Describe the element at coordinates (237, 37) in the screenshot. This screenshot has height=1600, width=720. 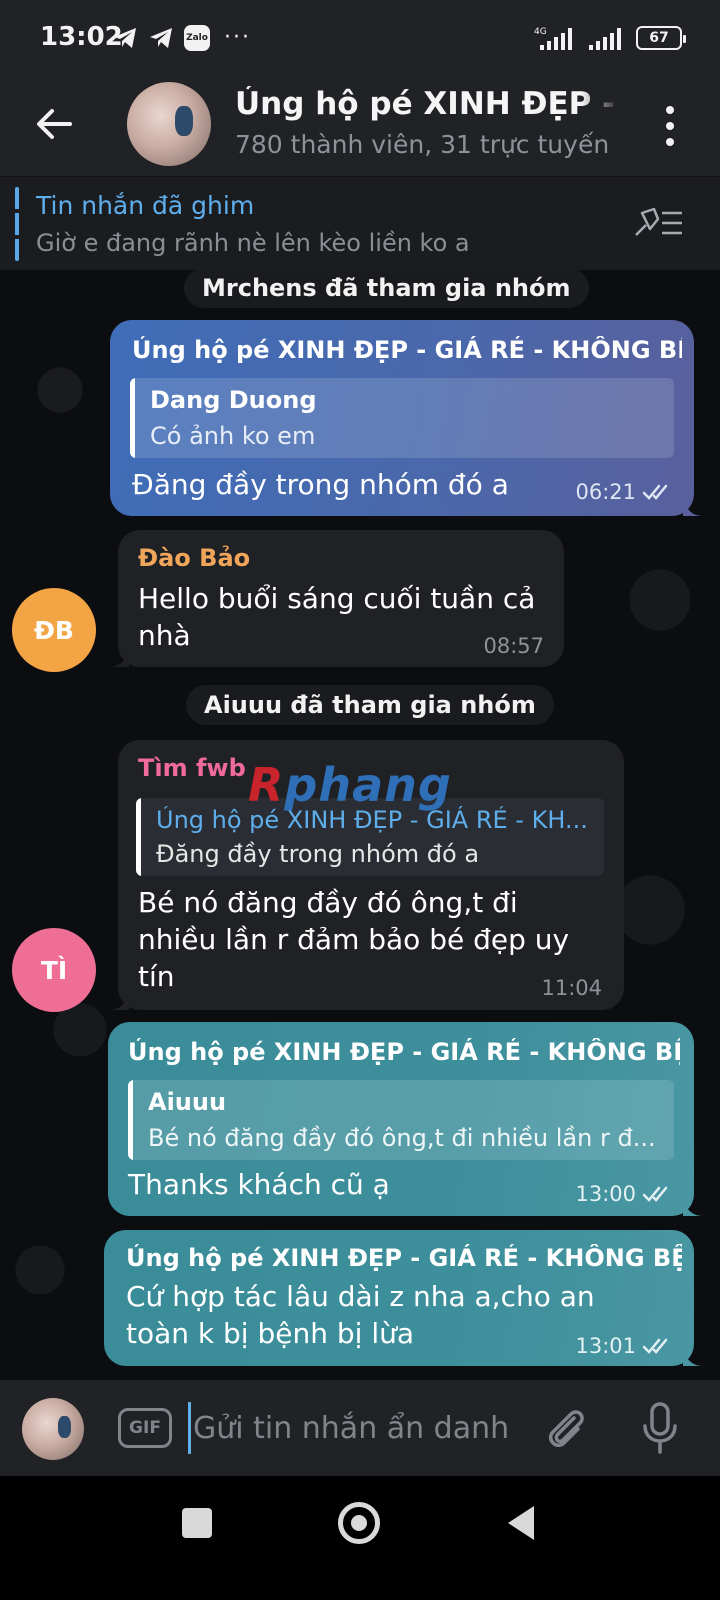
I see `more-notifications-icon: ···` at that location.